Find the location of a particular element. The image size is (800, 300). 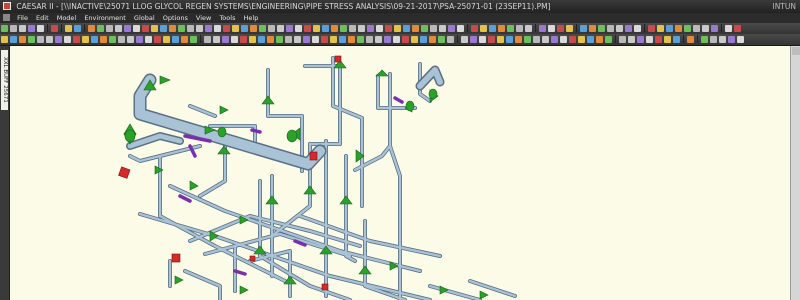

system-menu-icon is located at coordinates (6, 17).